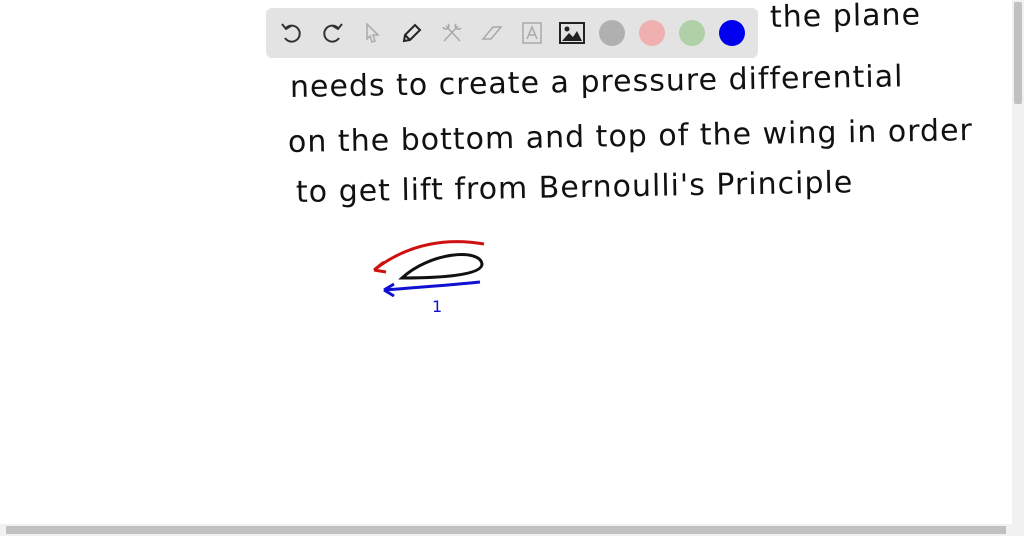 Image resolution: width=1024 pixels, height=536 pixels. Describe the element at coordinates (572, 33) in the screenshot. I see `image-icon` at that location.